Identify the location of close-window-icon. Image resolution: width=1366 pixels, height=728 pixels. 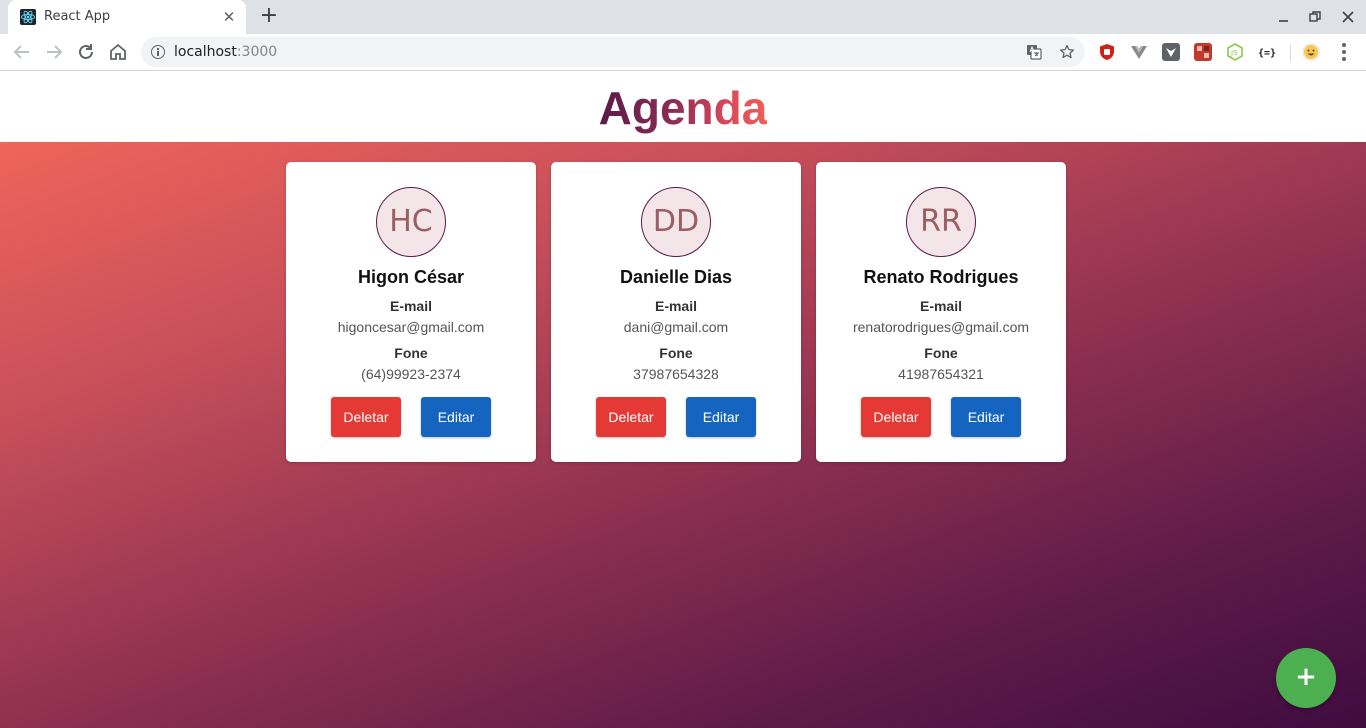
(1348, 17).